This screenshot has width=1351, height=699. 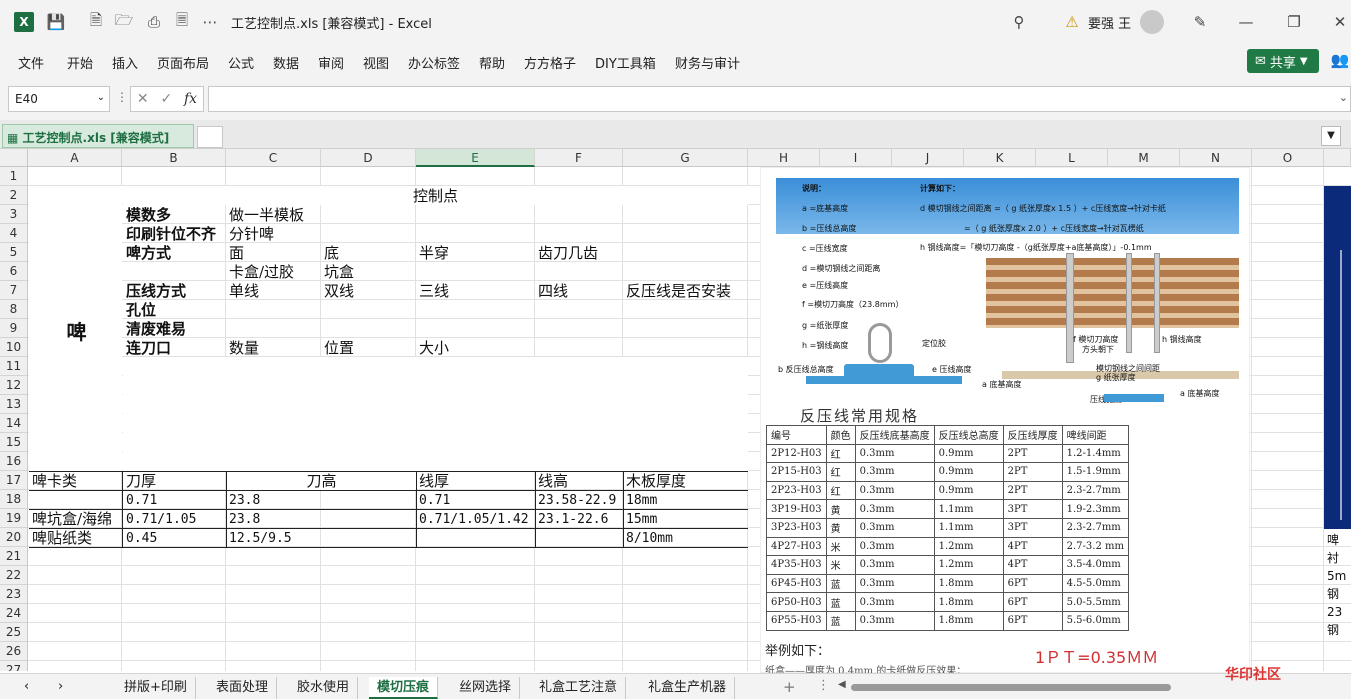 I want to click on column-header-h: H, so click(x=784, y=158).